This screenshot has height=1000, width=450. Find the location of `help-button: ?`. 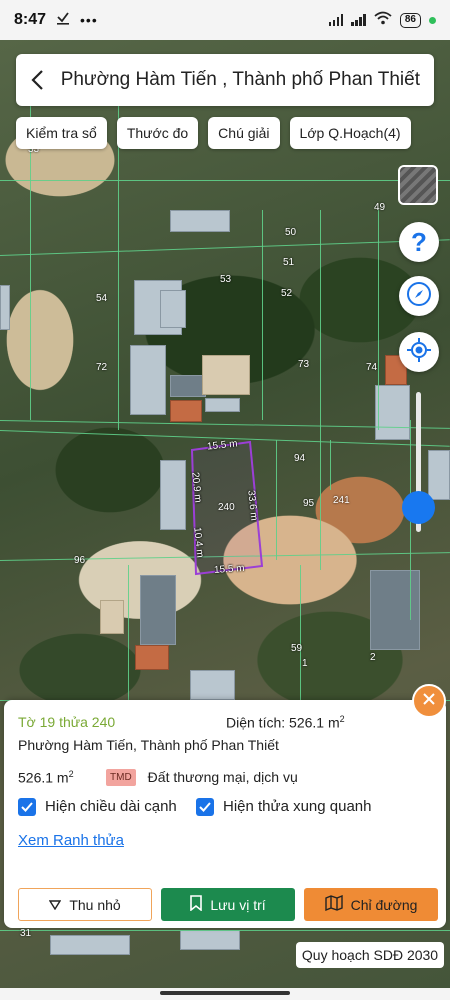

help-button: ? is located at coordinates (419, 242).